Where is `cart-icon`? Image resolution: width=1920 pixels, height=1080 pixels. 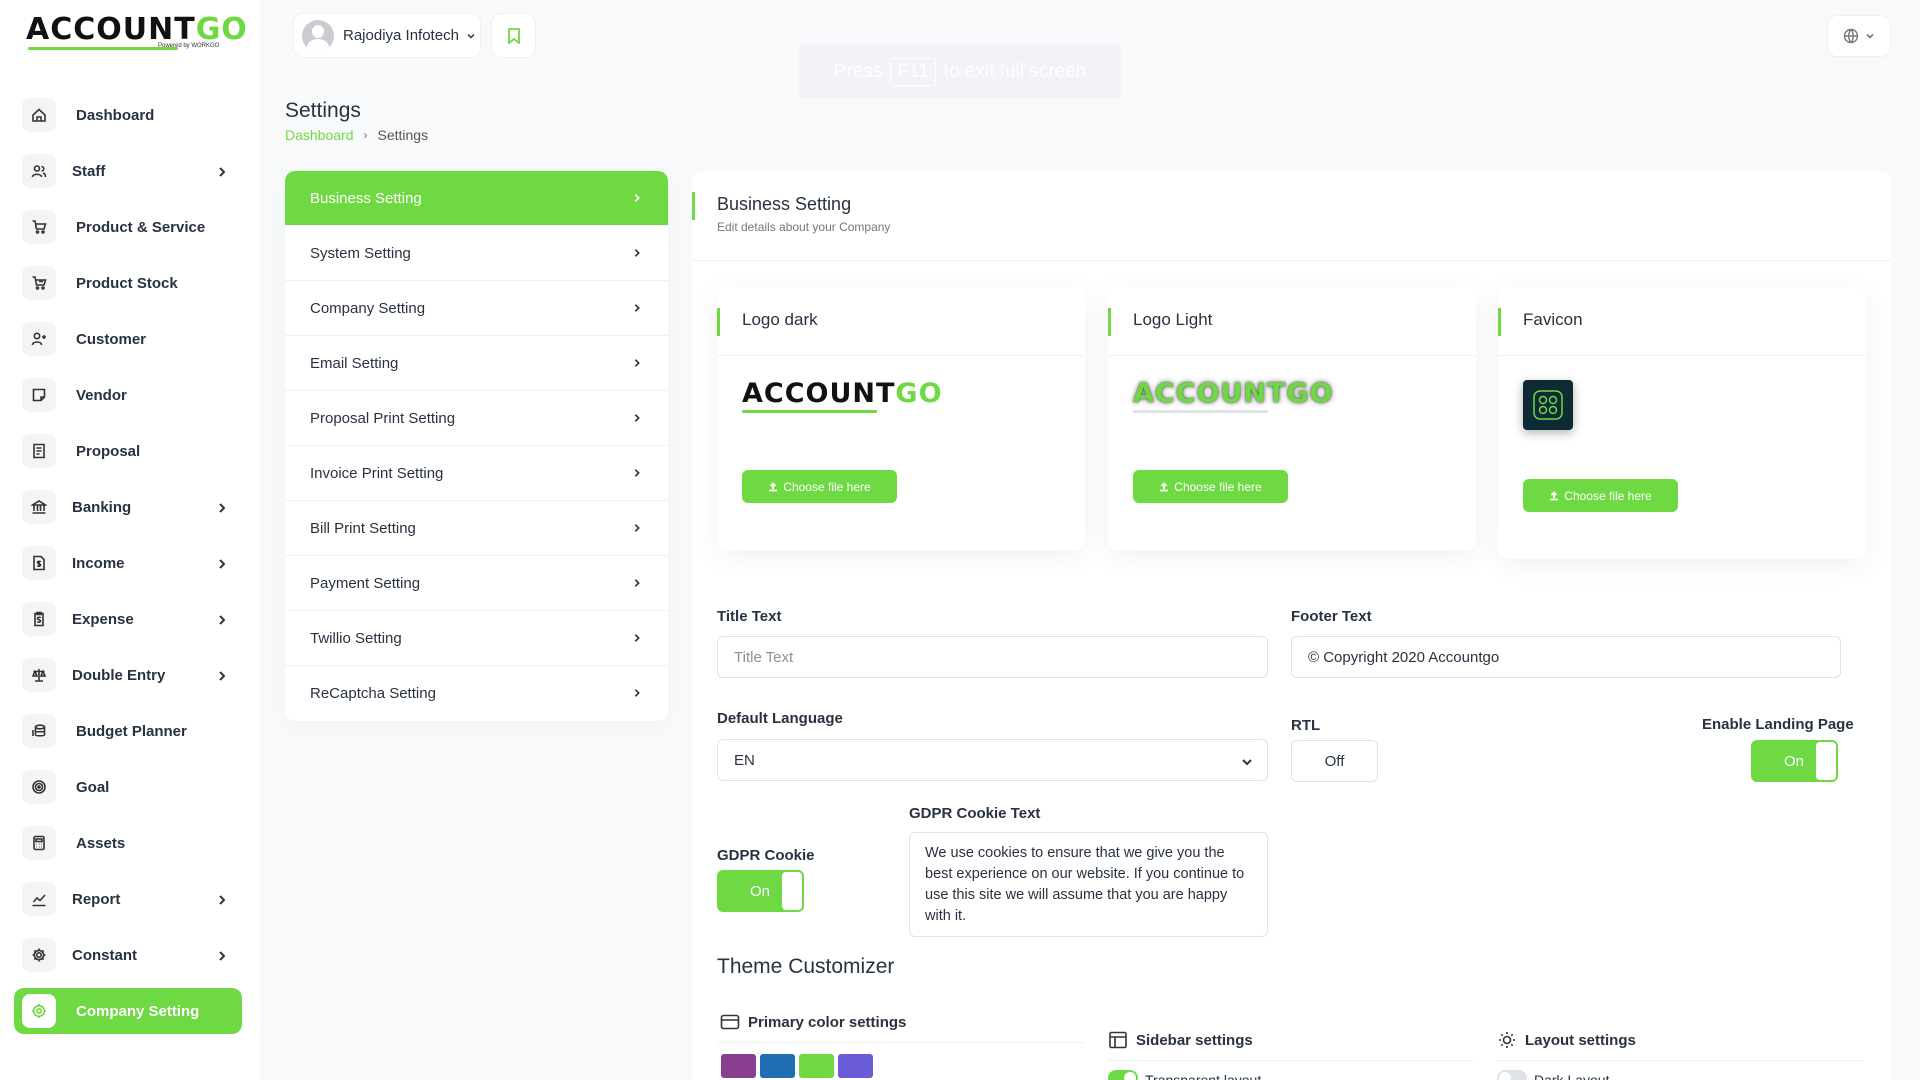 cart-icon is located at coordinates (39, 227).